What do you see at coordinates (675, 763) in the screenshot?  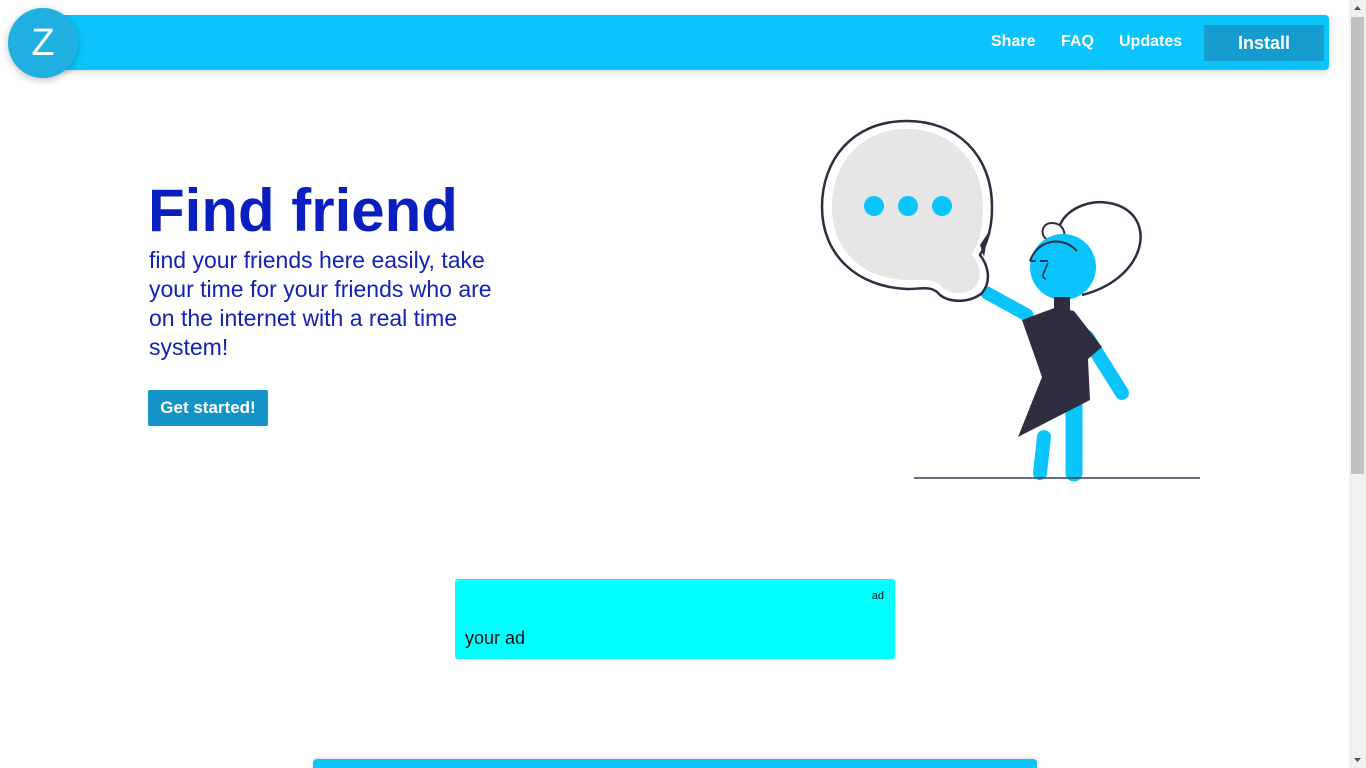 I see `next-section-card` at bounding box center [675, 763].